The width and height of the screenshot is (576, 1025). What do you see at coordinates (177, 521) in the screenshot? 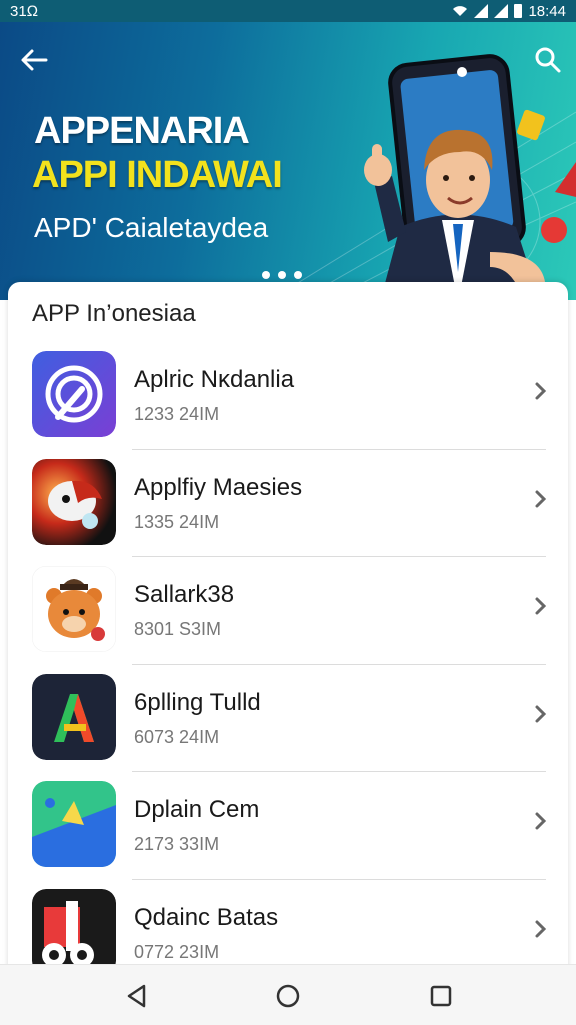
I see `app-size: 1335 24IM` at bounding box center [177, 521].